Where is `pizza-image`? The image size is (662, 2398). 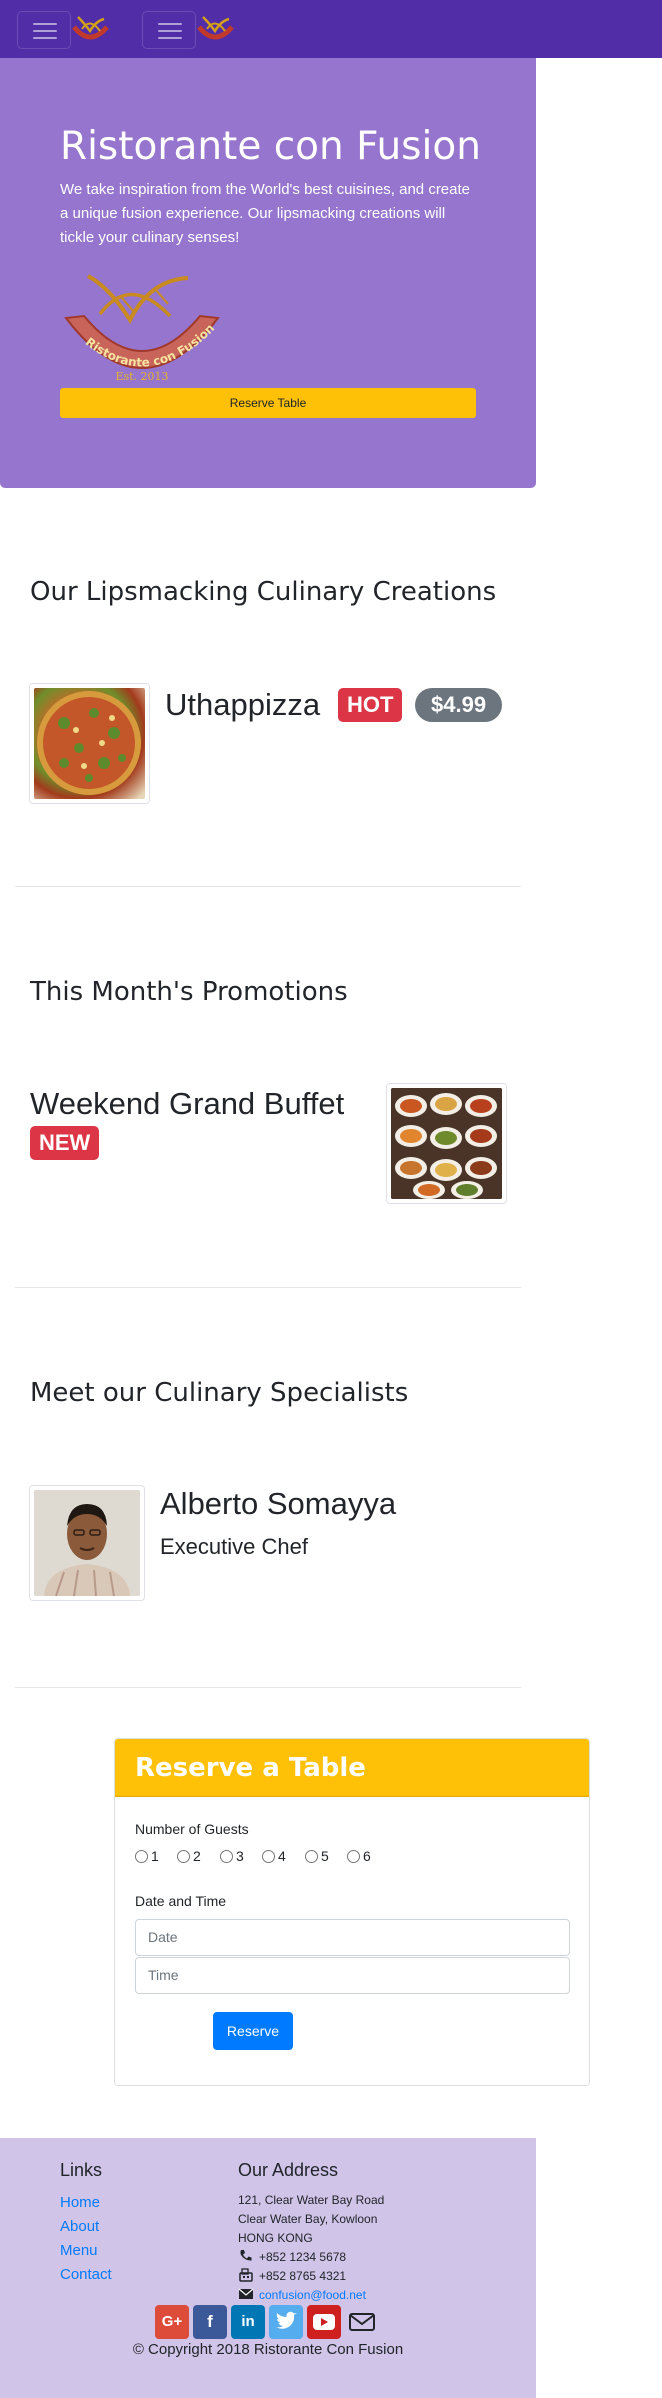 pizza-image is located at coordinates (89, 743).